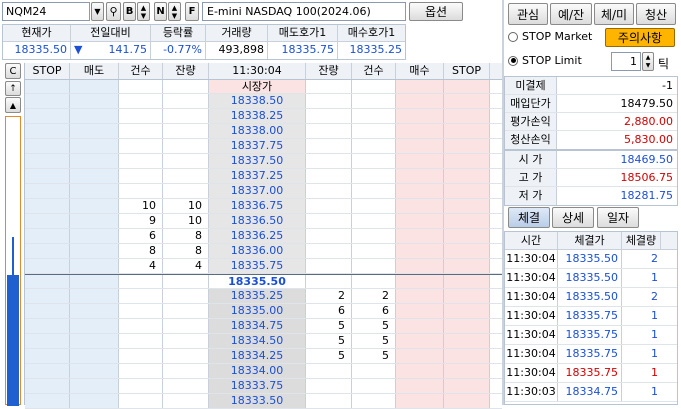 This screenshot has height=409, width=681. What do you see at coordinates (640, 37) in the screenshot?
I see `notice-button: 주의사항` at bounding box center [640, 37].